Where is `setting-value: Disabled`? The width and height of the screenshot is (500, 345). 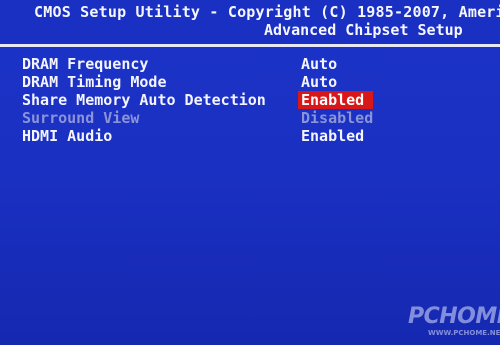 setting-value: Disabled is located at coordinates (337, 118).